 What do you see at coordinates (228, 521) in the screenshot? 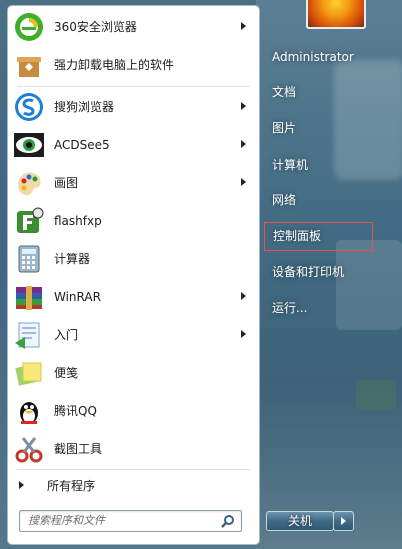
I see `search-icon` at bounding box center [228, 521].